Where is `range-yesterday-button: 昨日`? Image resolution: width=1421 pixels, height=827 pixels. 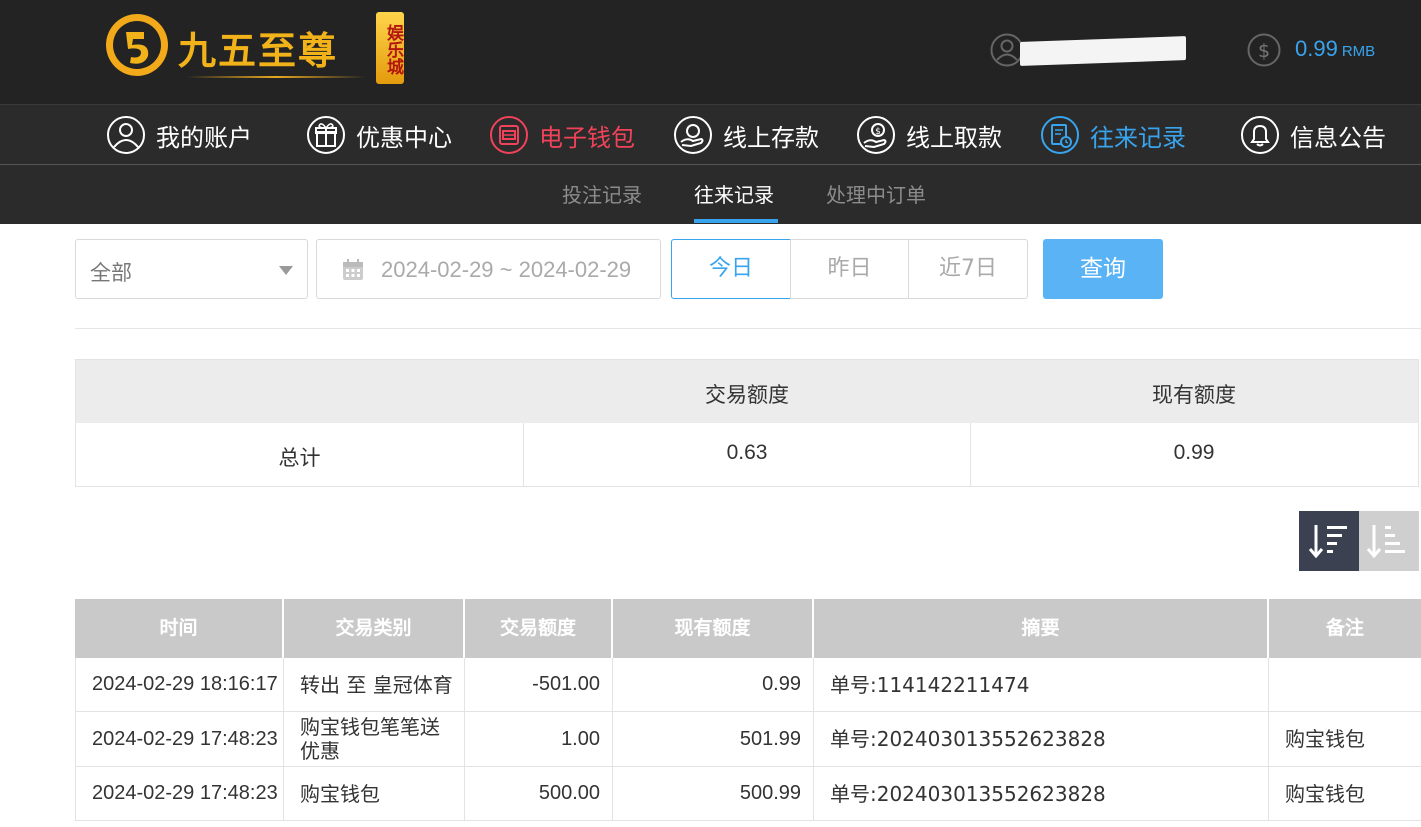
range-yesterday-button: 昨日 is located at coordinates (849, 269).